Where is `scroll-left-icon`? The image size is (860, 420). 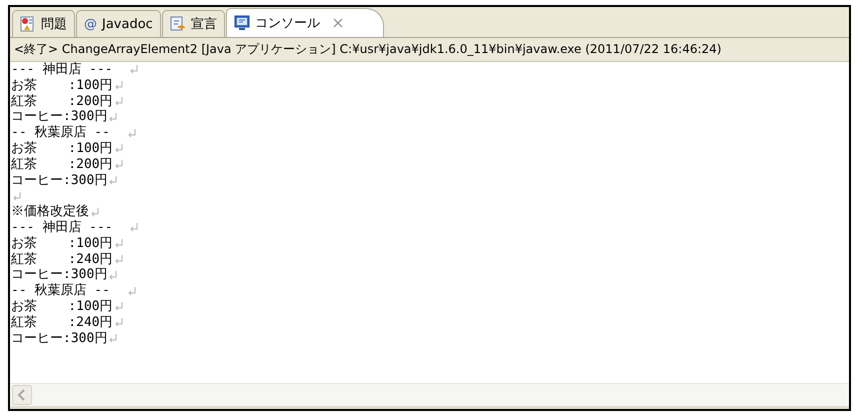 scroll-left-icon is located at coordinates (22, 395).